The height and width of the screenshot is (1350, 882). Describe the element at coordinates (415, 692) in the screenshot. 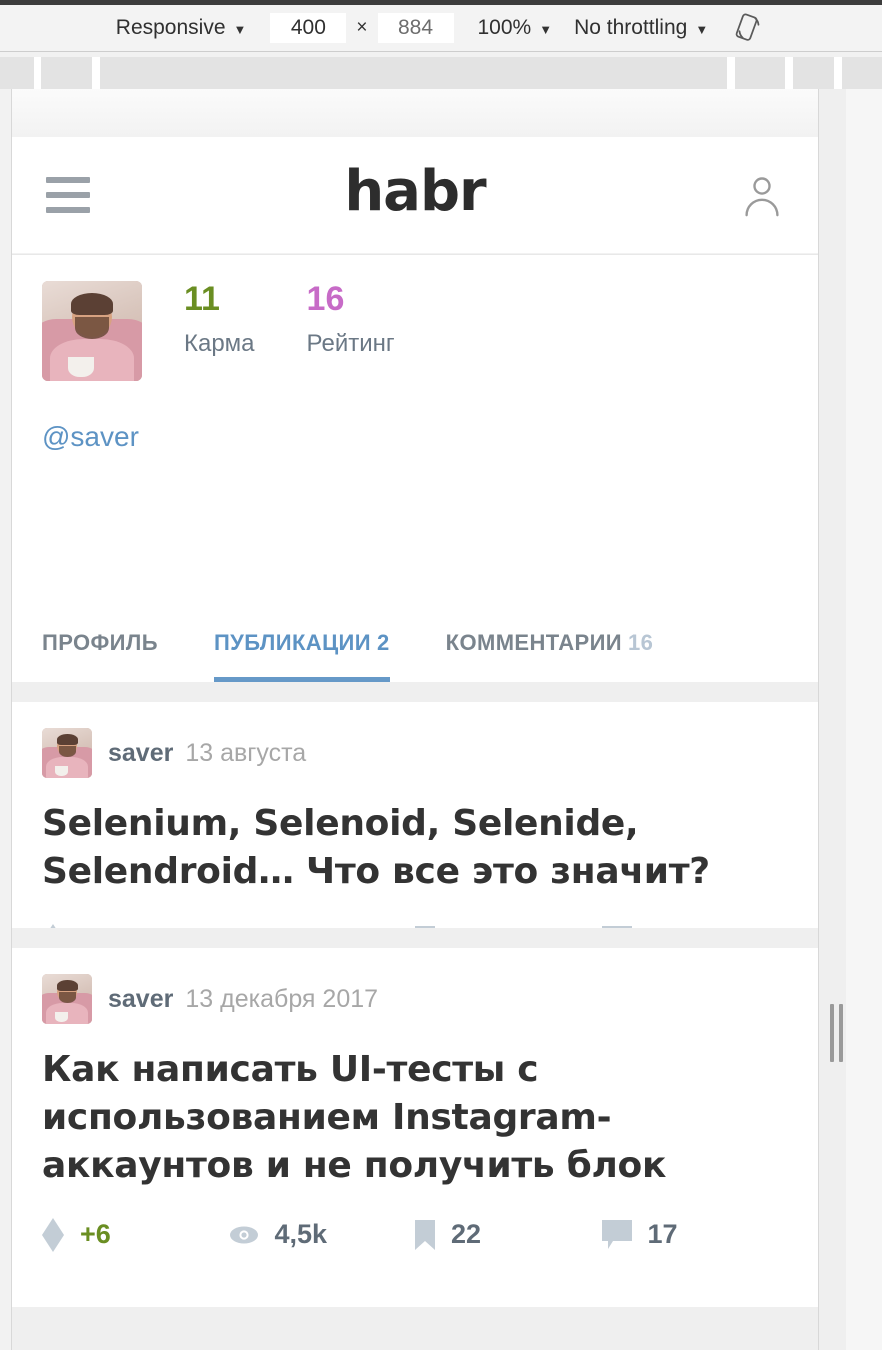

I see `section-divider` at that location.